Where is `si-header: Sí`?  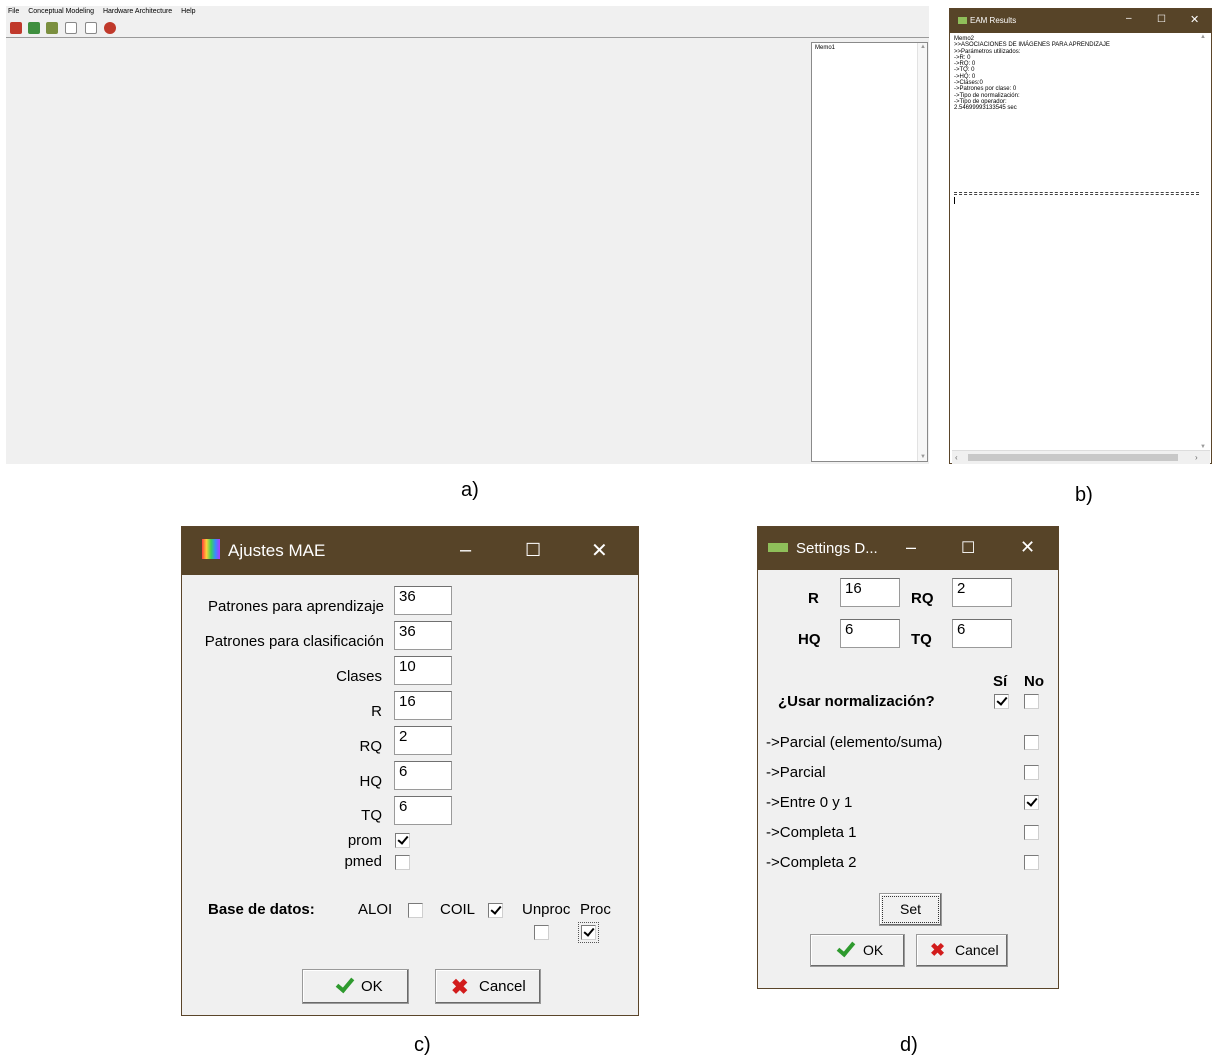 si-header: Sí is located at coordinates (1000, 681).